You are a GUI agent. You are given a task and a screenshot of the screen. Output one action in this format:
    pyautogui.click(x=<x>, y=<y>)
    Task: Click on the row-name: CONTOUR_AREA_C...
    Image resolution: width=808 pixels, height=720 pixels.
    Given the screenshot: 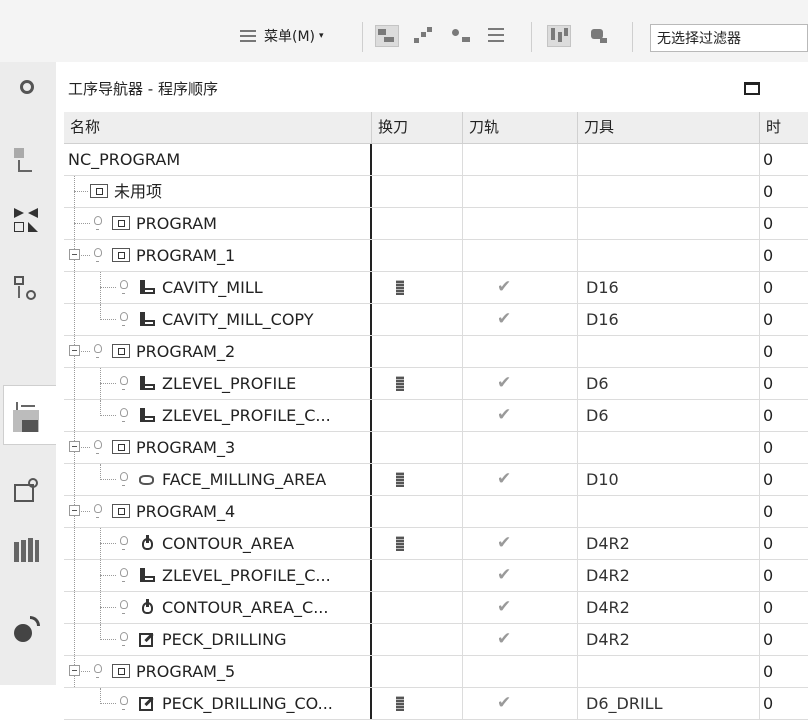 What is the action you would take?
    pyautogui.click(x=245, y=607)
    